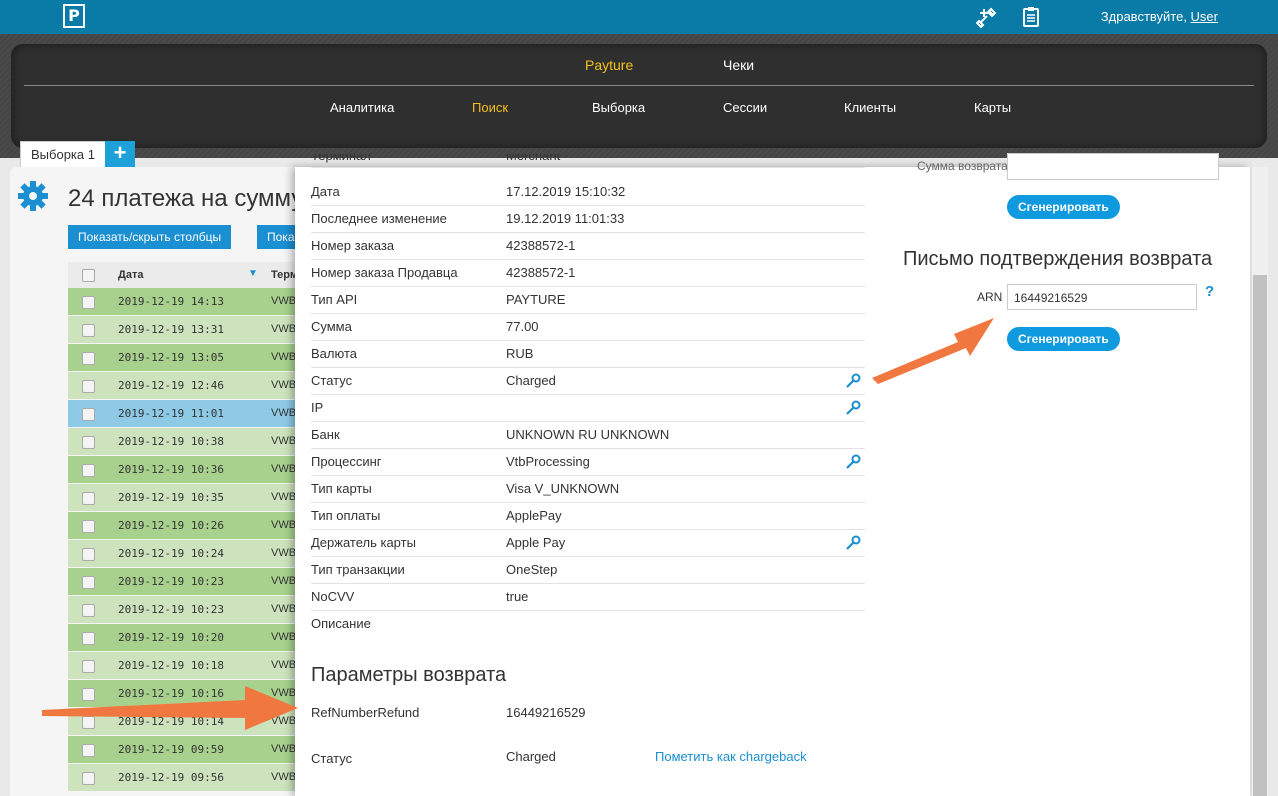 The height and width of the screenshot is (796, 1278). Describe the element at coordinates (74, 16) in the screenshot. I see `logo: P` at that location.